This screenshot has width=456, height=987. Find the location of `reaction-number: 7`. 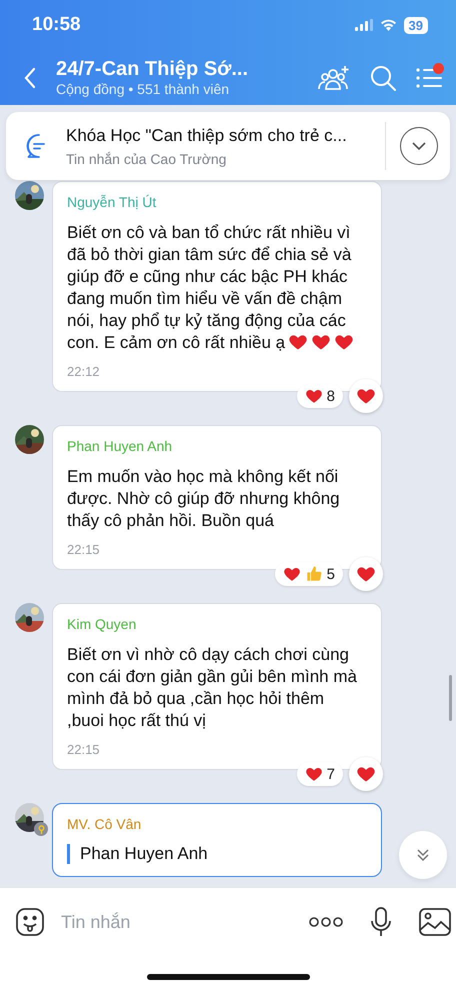

reaction-number: 7 is located at coordinates (330, 774).